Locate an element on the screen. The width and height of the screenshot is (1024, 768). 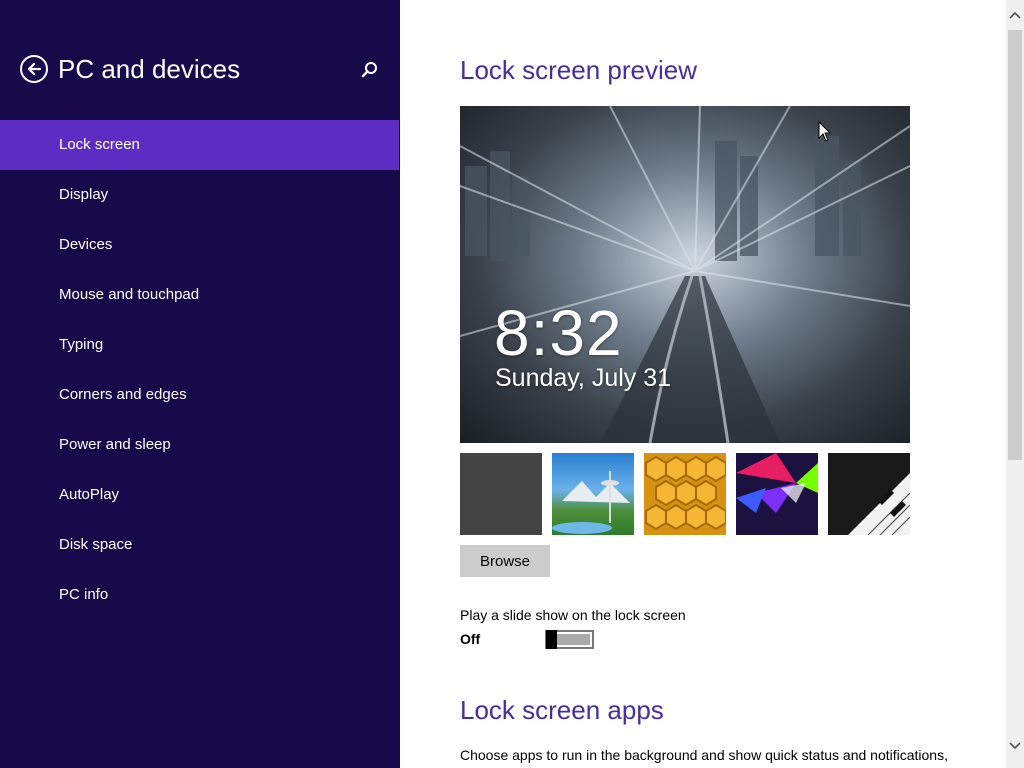
toggle-thumb is located at coordinates (551, 639).